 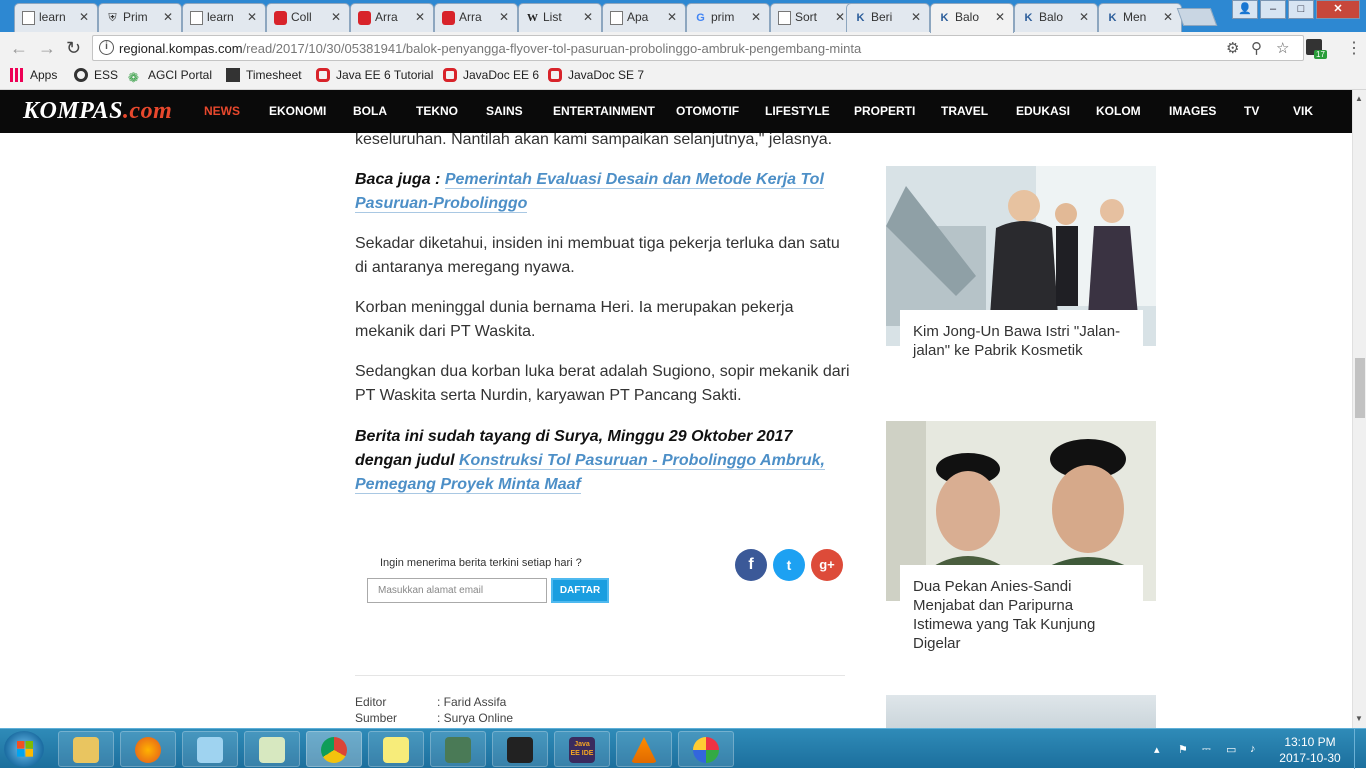 I want to click on sidebar-news-image, so click(x=1021, y=711).